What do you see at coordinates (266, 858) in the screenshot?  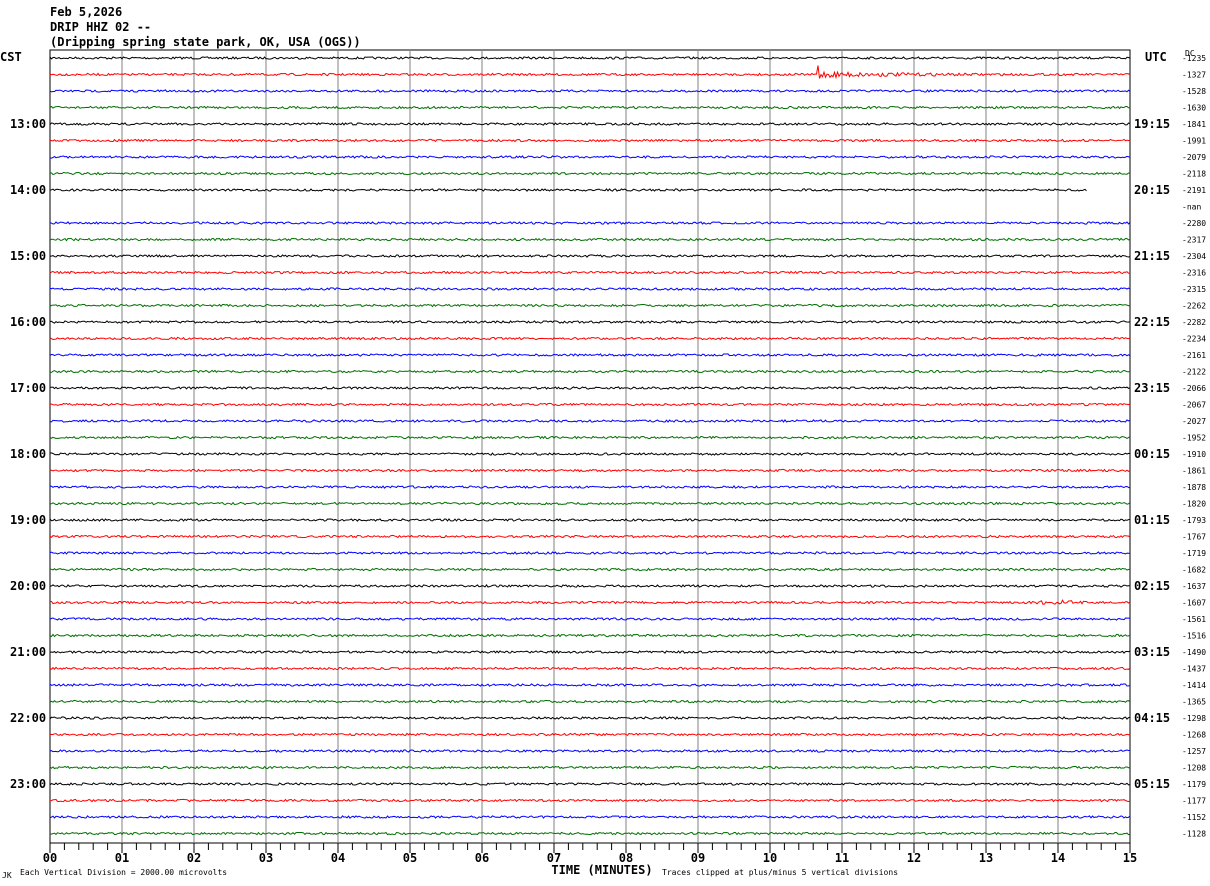 I see `x-tick-label: 03` at bounding box center [266, 858].